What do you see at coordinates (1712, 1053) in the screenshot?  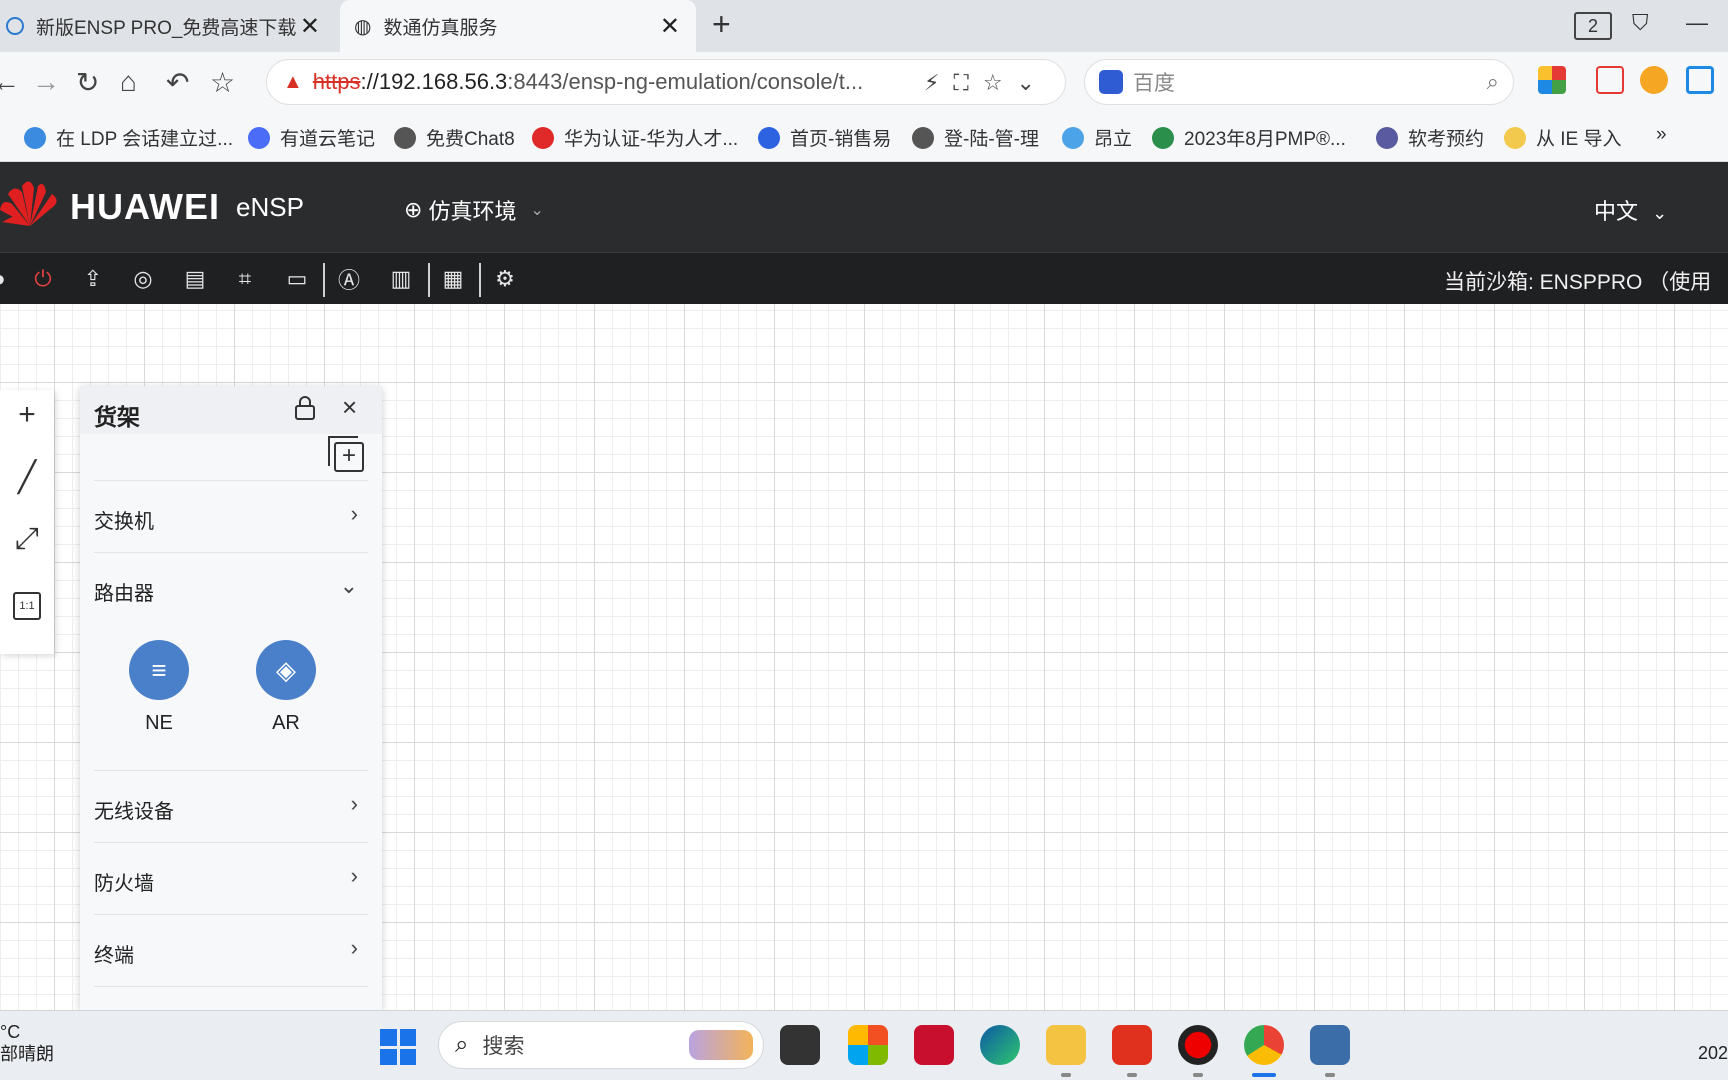 I see `system-clock: 202` at bounding box center [1712, 1053].